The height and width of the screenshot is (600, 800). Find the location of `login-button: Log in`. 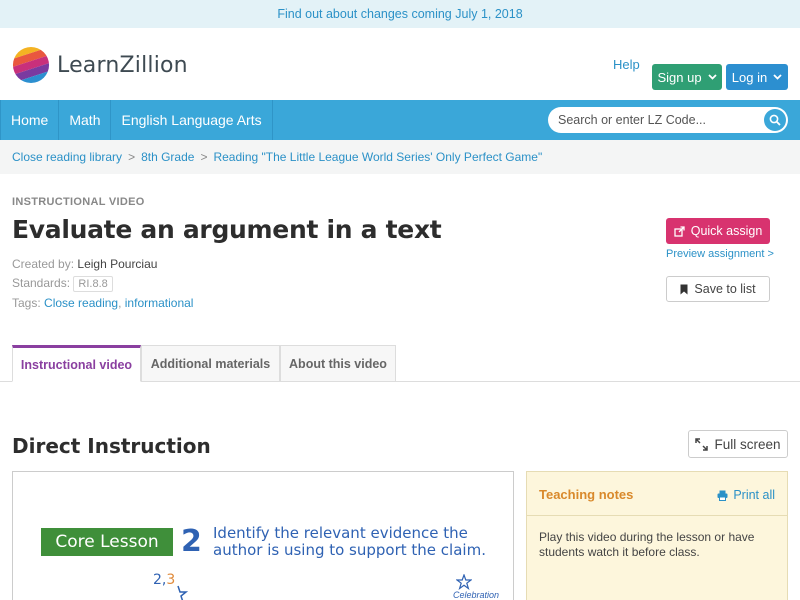

login-button: Log in is located at coordinates (757, 77).